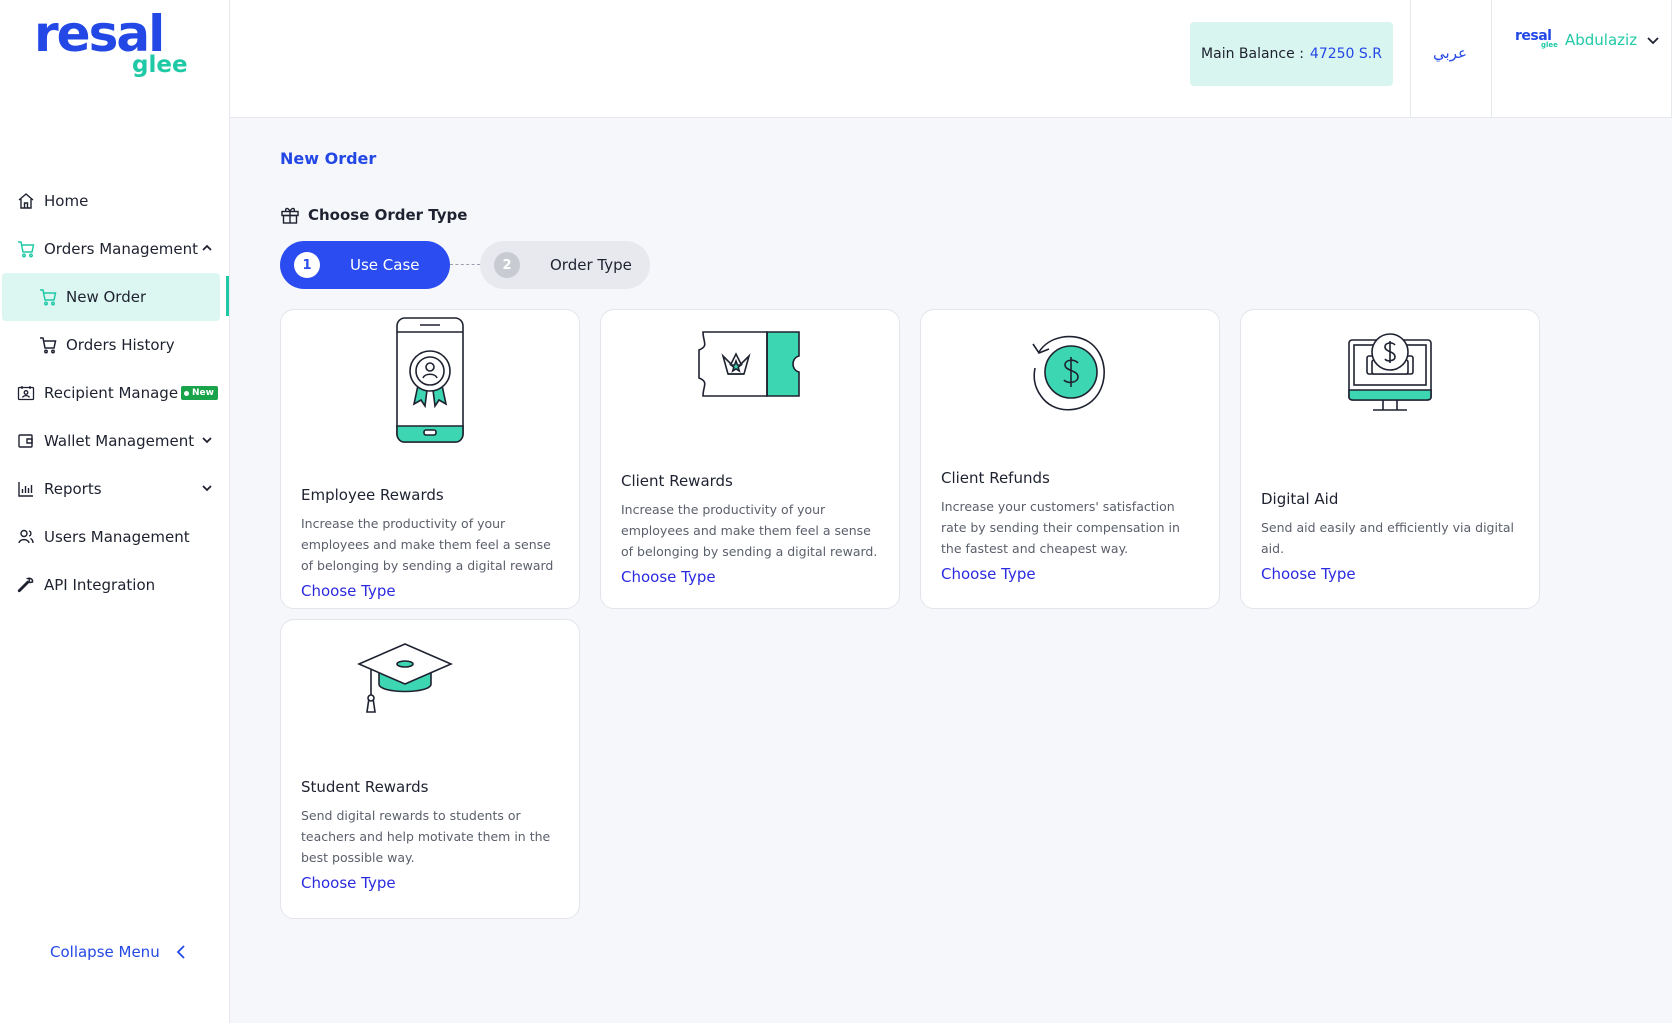  What do you see at coordinates (114, 42) in the screenshot?
I see `resal-glee-logo: resal glee` at bounding box center [114, 42].